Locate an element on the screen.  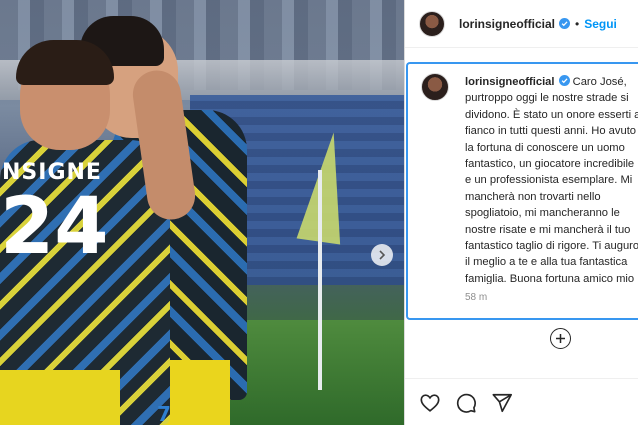
caption-avatar is located at coordinates (435, 87).